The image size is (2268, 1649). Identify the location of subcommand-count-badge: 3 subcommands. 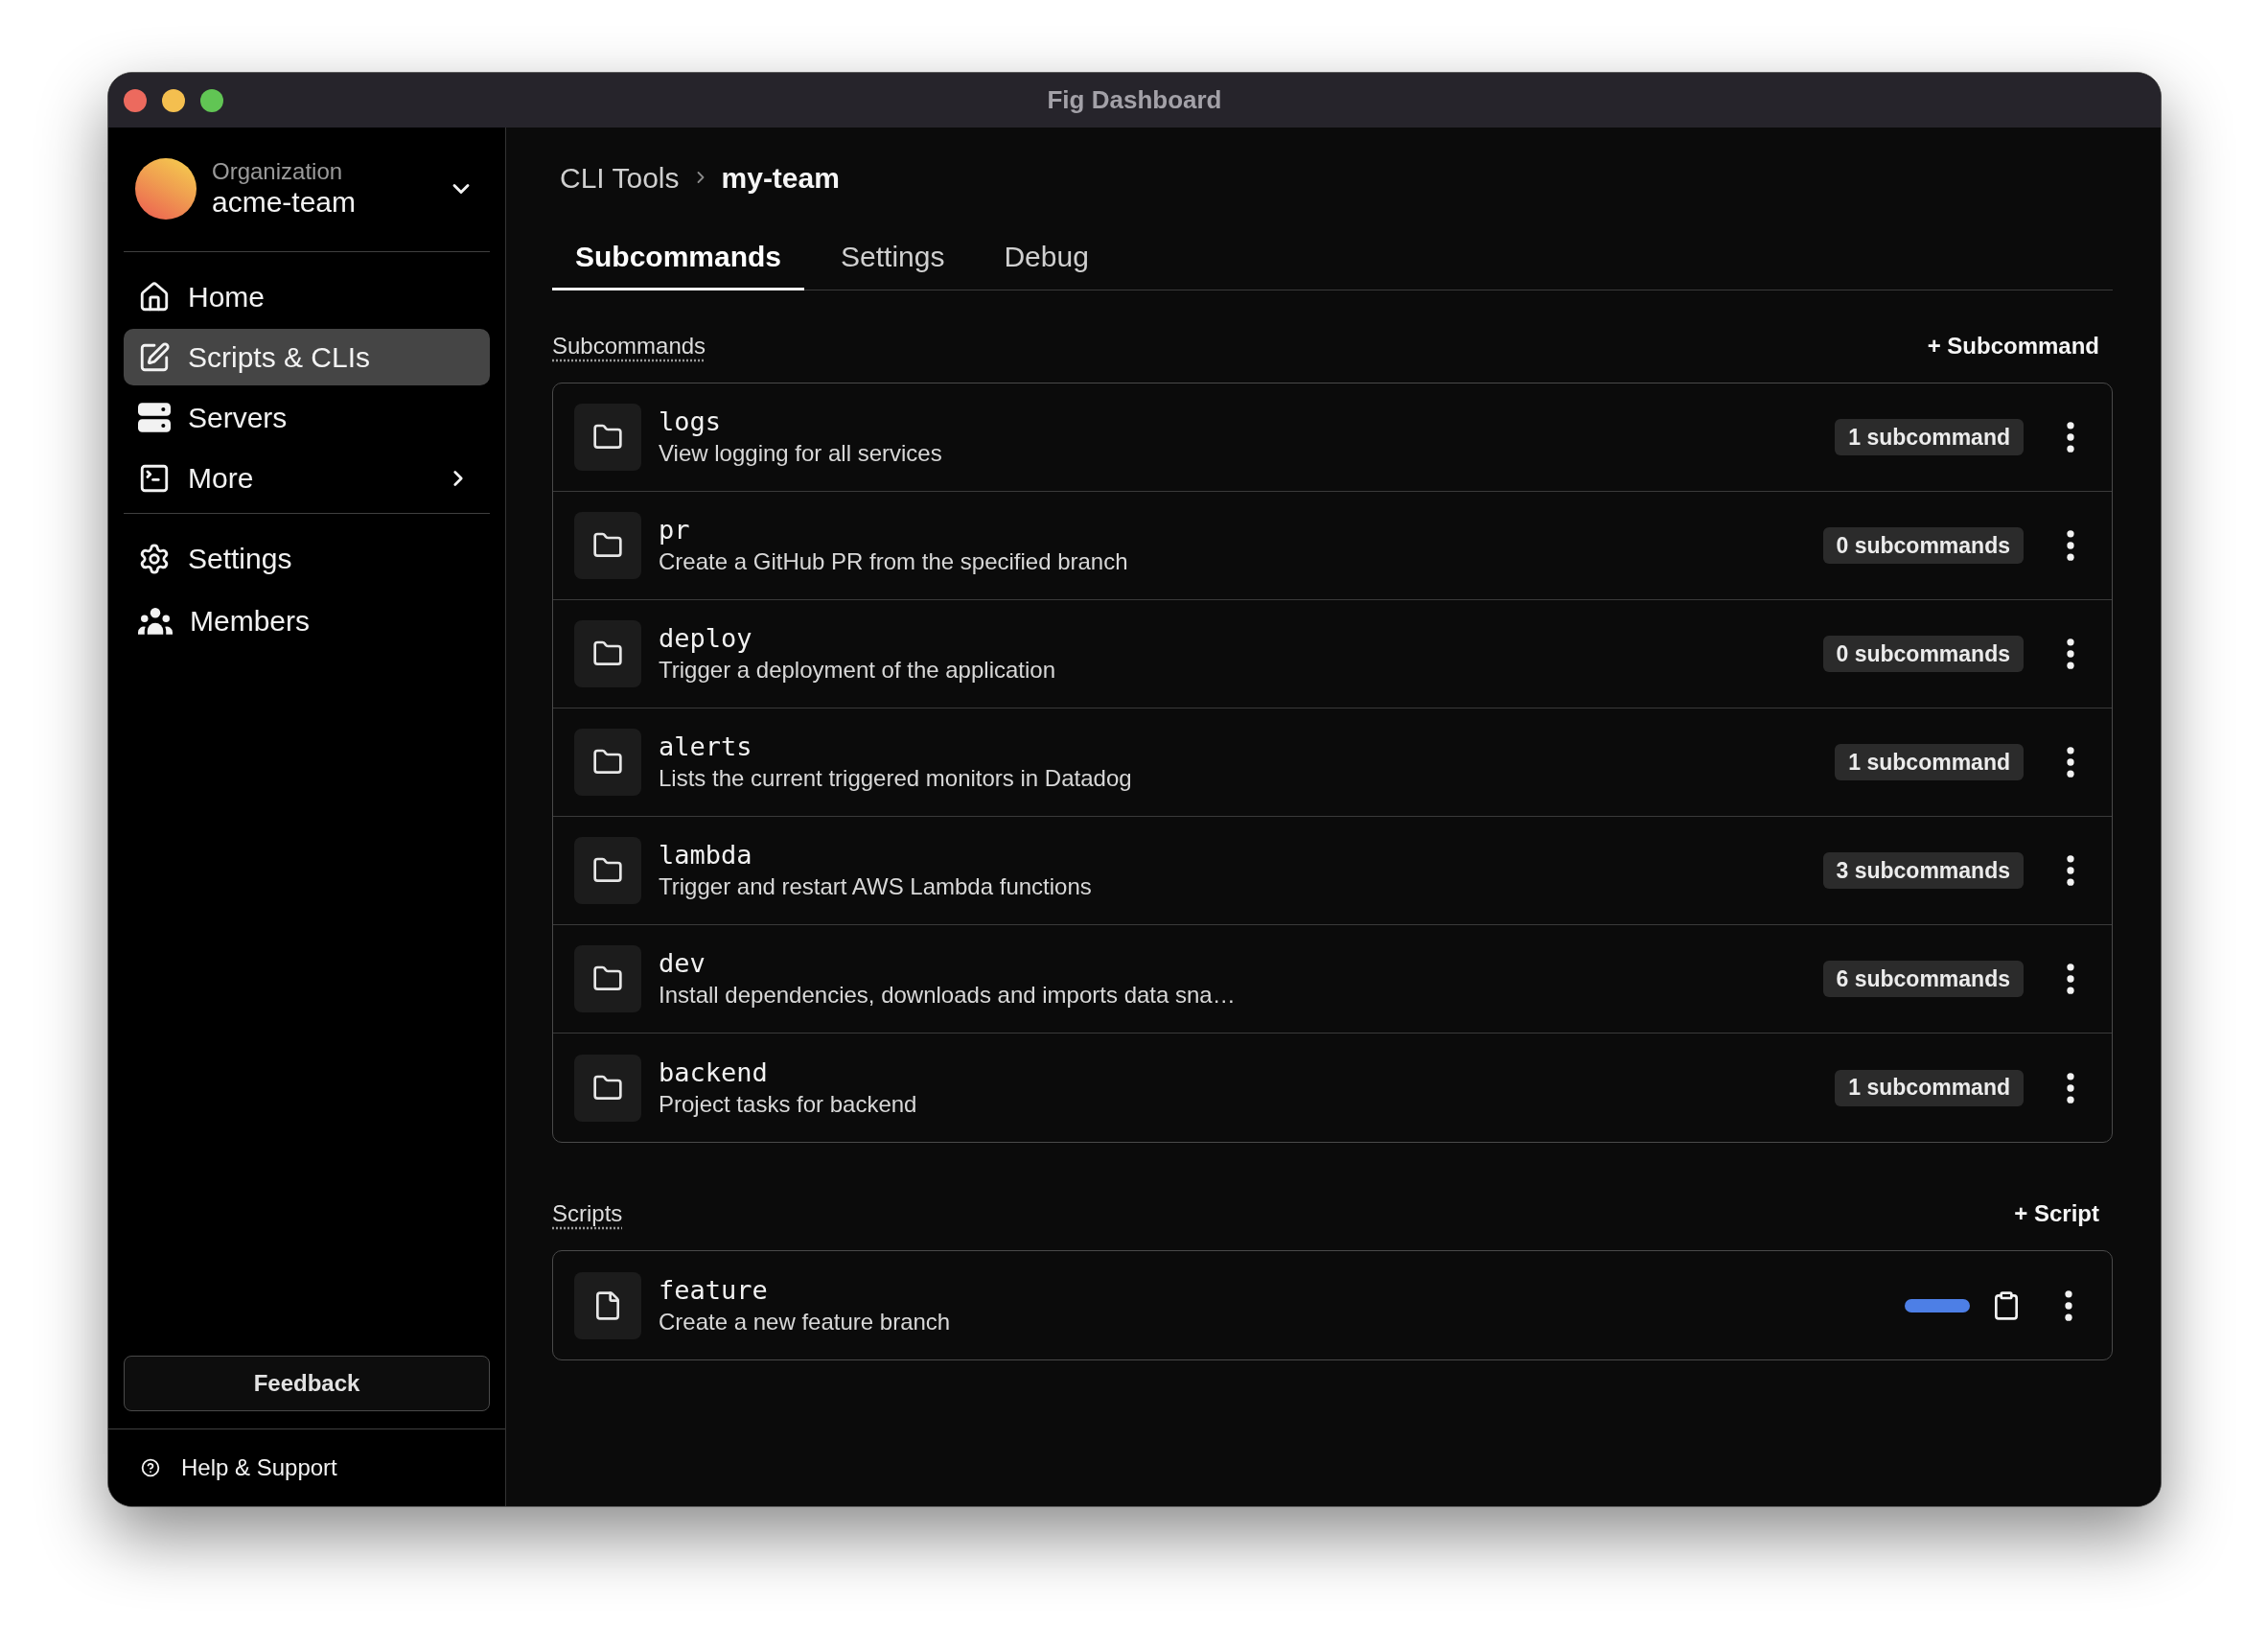
(1923, 871).